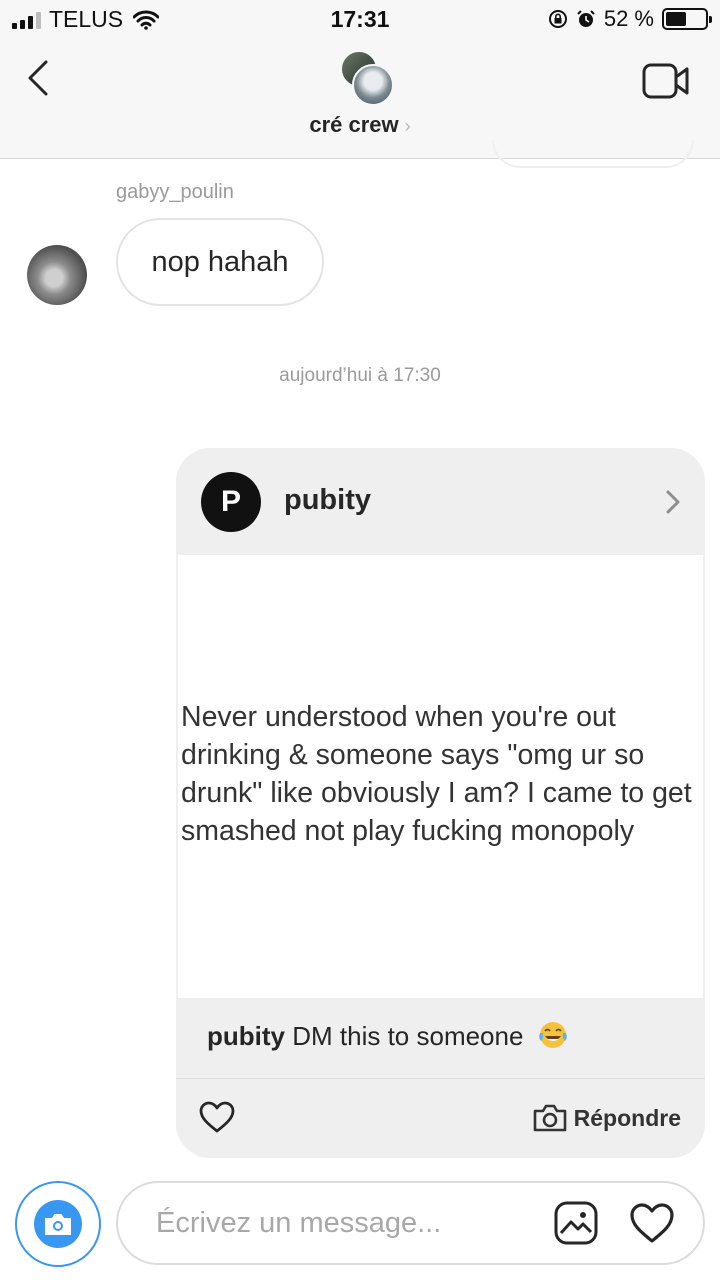 This screenshot has width=720, height=1280. I want to click on group-avatar, so click(368, 78).